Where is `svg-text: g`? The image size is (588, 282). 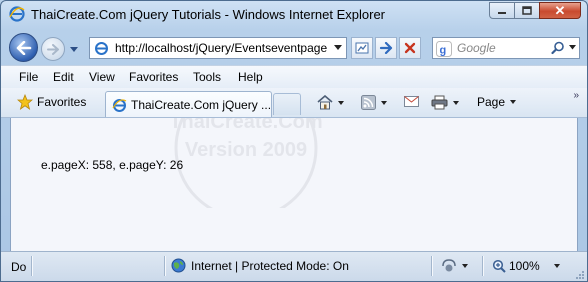
svg-text: g is located at coordinates (443, 51).